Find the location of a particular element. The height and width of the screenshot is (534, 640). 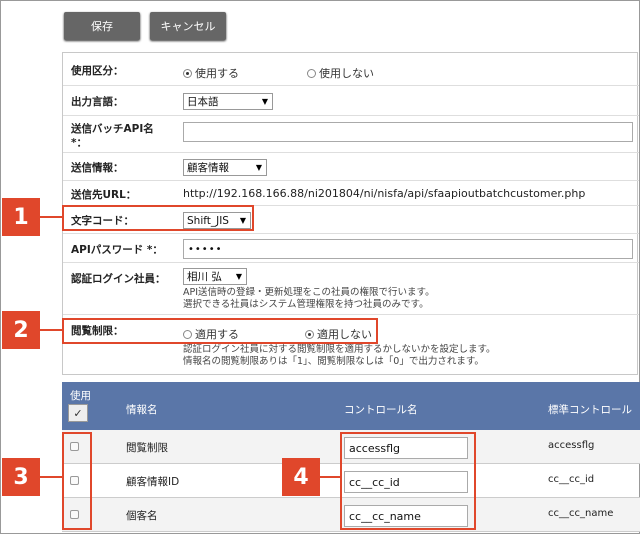

usage-row: 使用区分： 使用する 使用しない is located at coordinates (351, 69).